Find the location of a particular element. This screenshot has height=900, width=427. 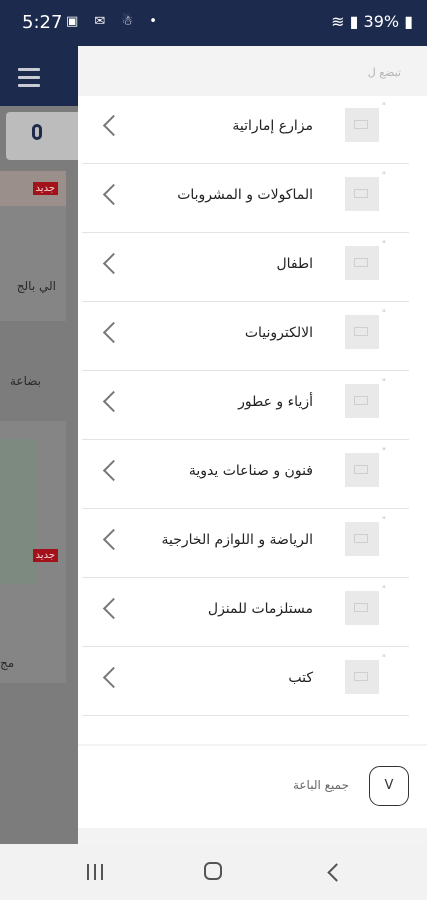

home-icon is located at coordinates (213, 871).